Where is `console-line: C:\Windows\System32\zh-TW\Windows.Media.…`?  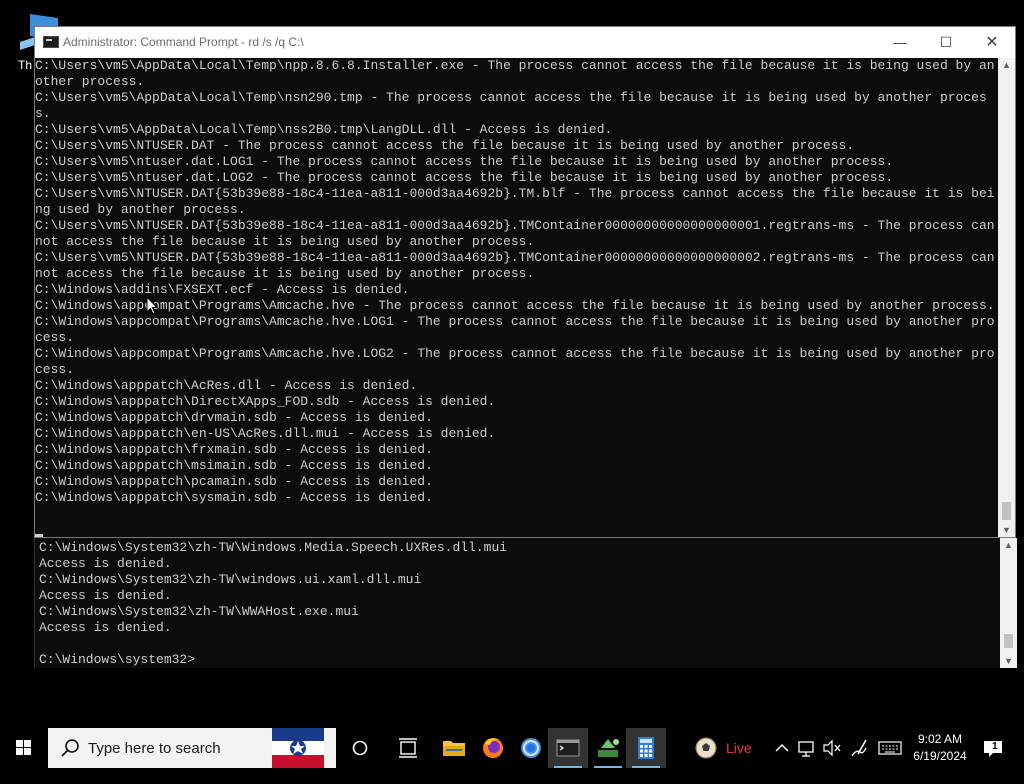 console-line: C:\Windows\System32\zh-TW\Windows.Media.… is located at coordinates (273, 547).